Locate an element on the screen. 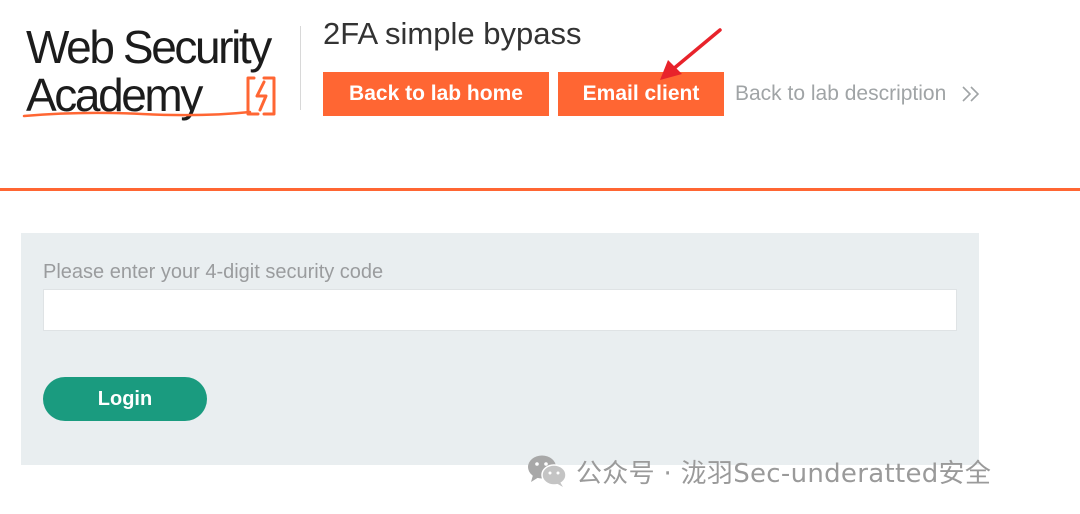  red-arrow-icon is located at coordinates (691, 54).